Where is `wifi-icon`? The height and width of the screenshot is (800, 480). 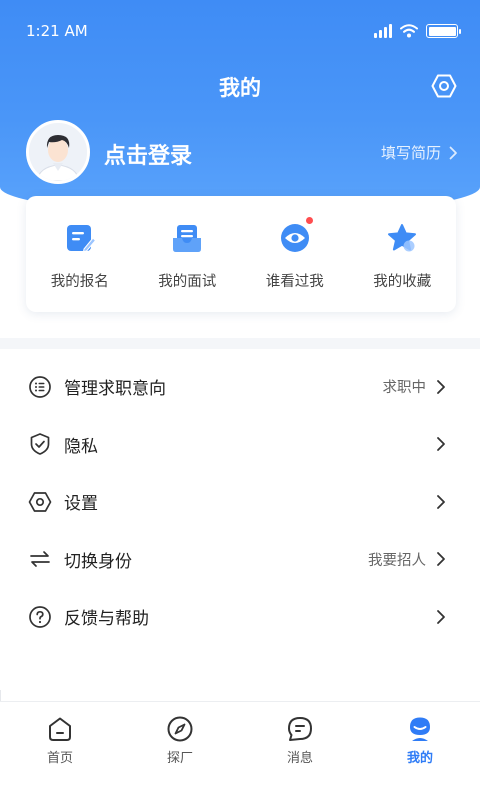
wifi-icon is located at coordinates (409, 31).